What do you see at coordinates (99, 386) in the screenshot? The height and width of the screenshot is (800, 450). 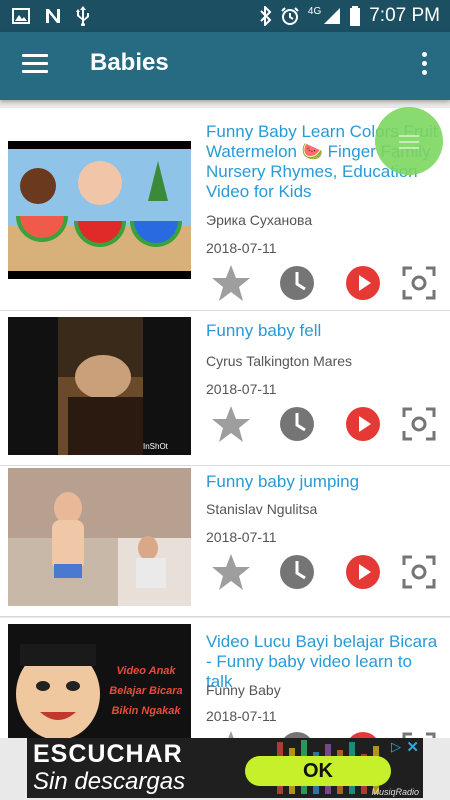 I see `video-thumbnail: InShOt` at bounding box center [99, 386].